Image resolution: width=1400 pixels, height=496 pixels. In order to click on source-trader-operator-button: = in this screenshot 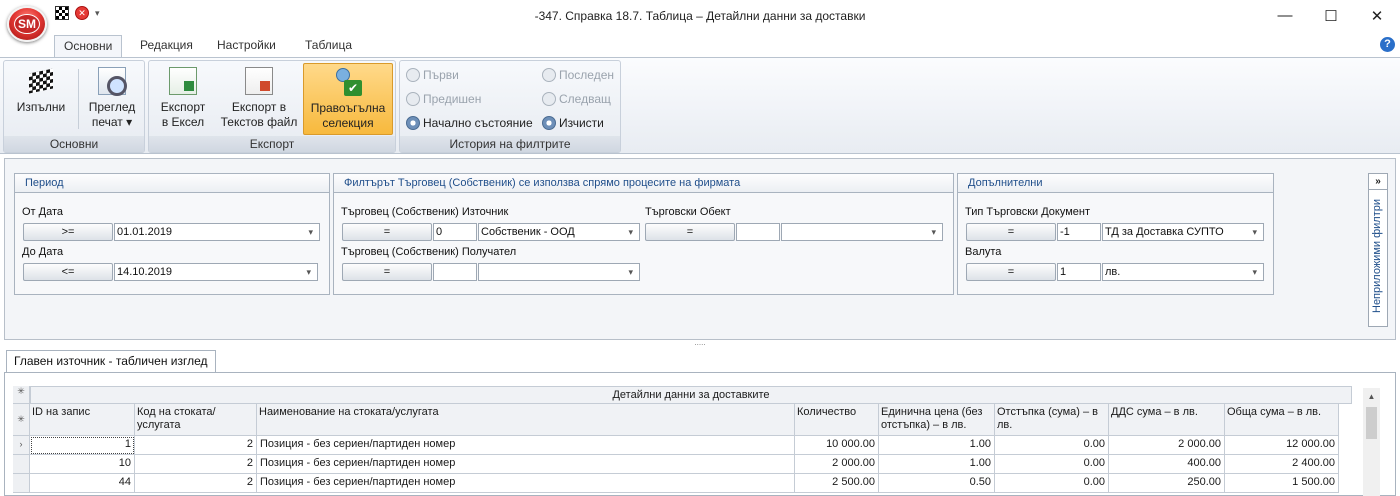, I will do `click(387, 232)`.